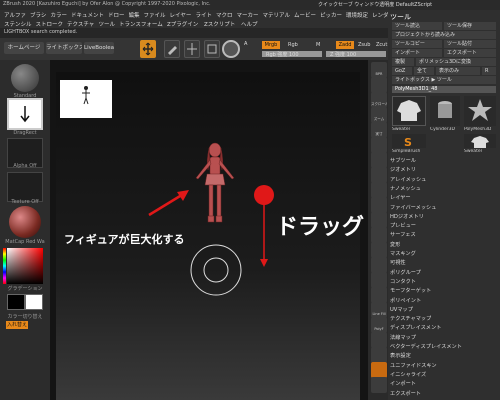 The image size is (500, 400). What do you see at coordinates (24, 48) in the screenshot?
I see `home-page-button: ホームページ` at bounding box center [24, 48].